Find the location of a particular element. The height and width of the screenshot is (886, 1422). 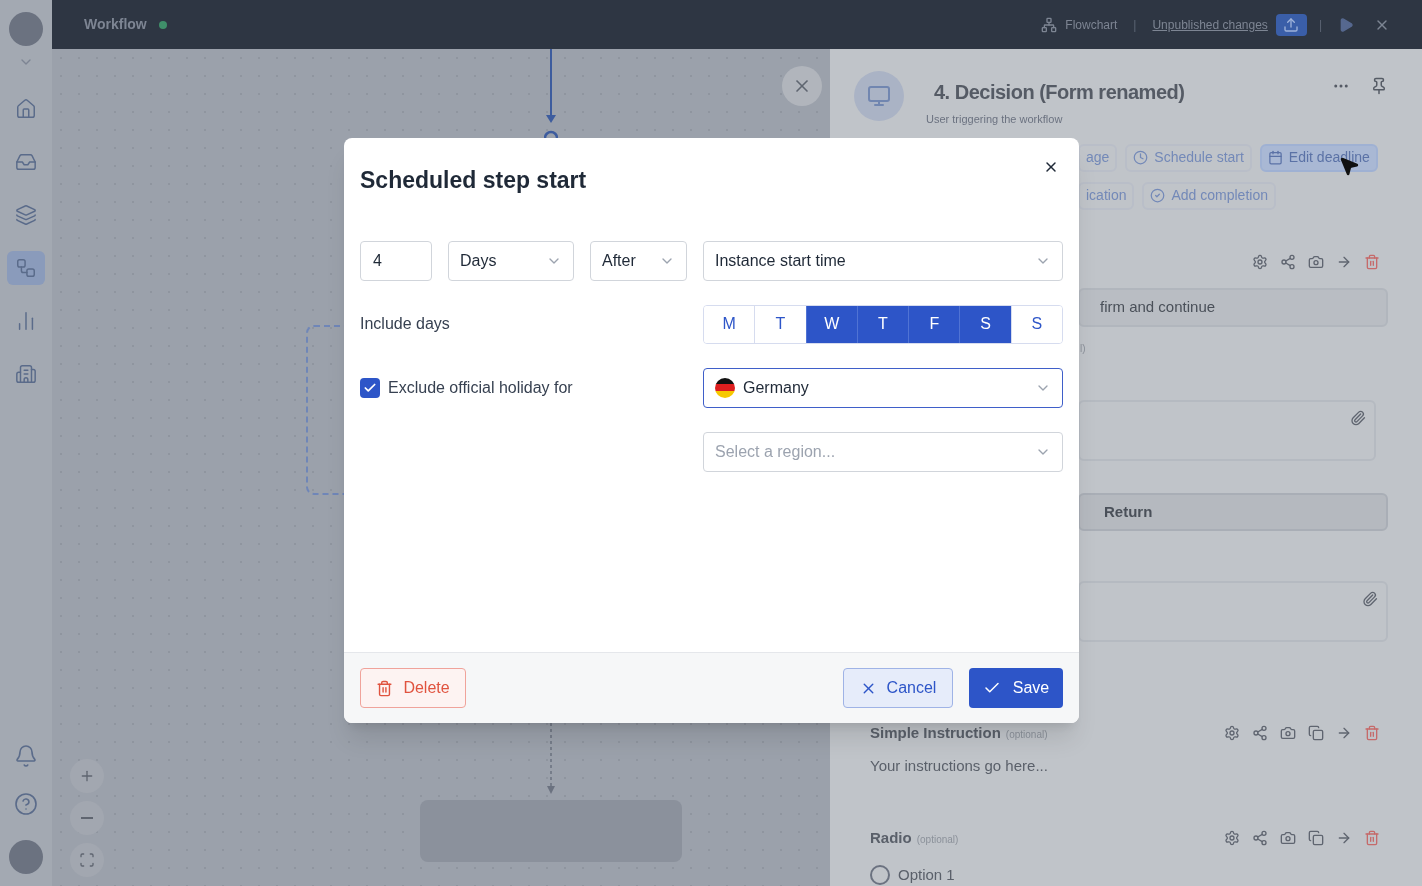

radio-label: Option 1 is located at coordinates (926, 874).